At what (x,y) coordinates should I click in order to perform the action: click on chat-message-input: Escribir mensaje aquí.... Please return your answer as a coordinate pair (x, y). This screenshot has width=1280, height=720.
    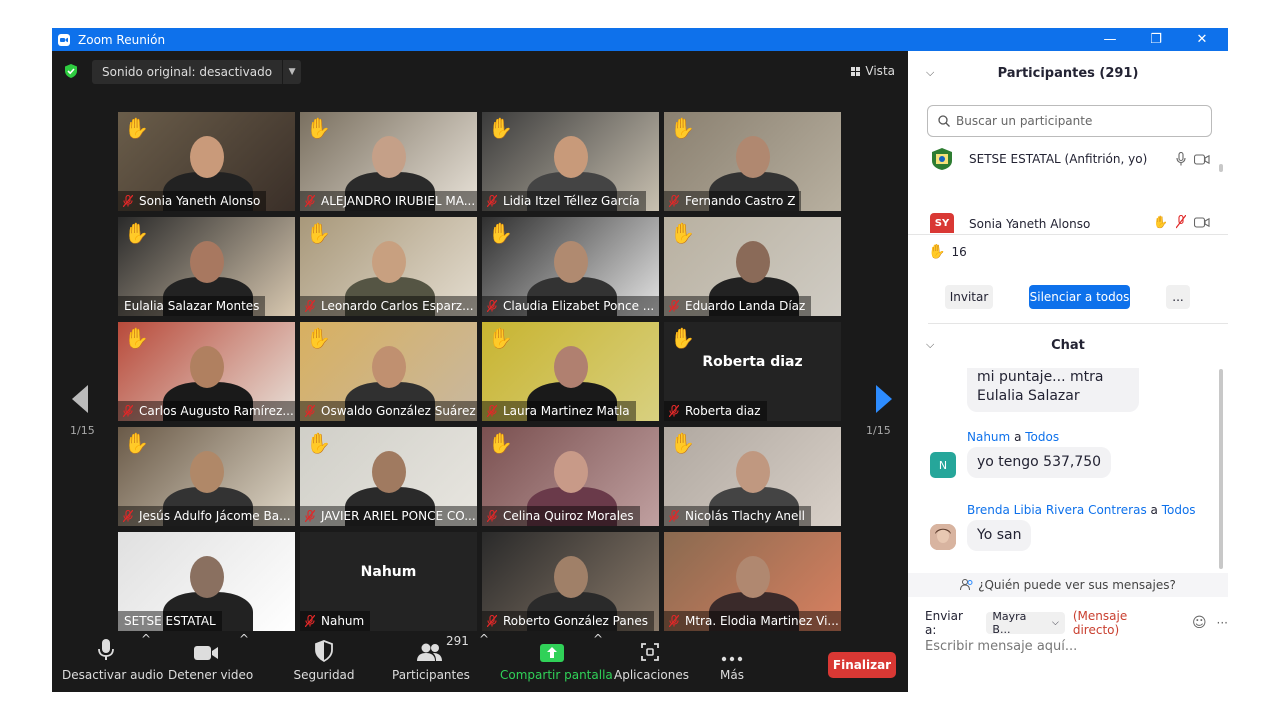
    Looking at the image, I should click on (1001, 646).